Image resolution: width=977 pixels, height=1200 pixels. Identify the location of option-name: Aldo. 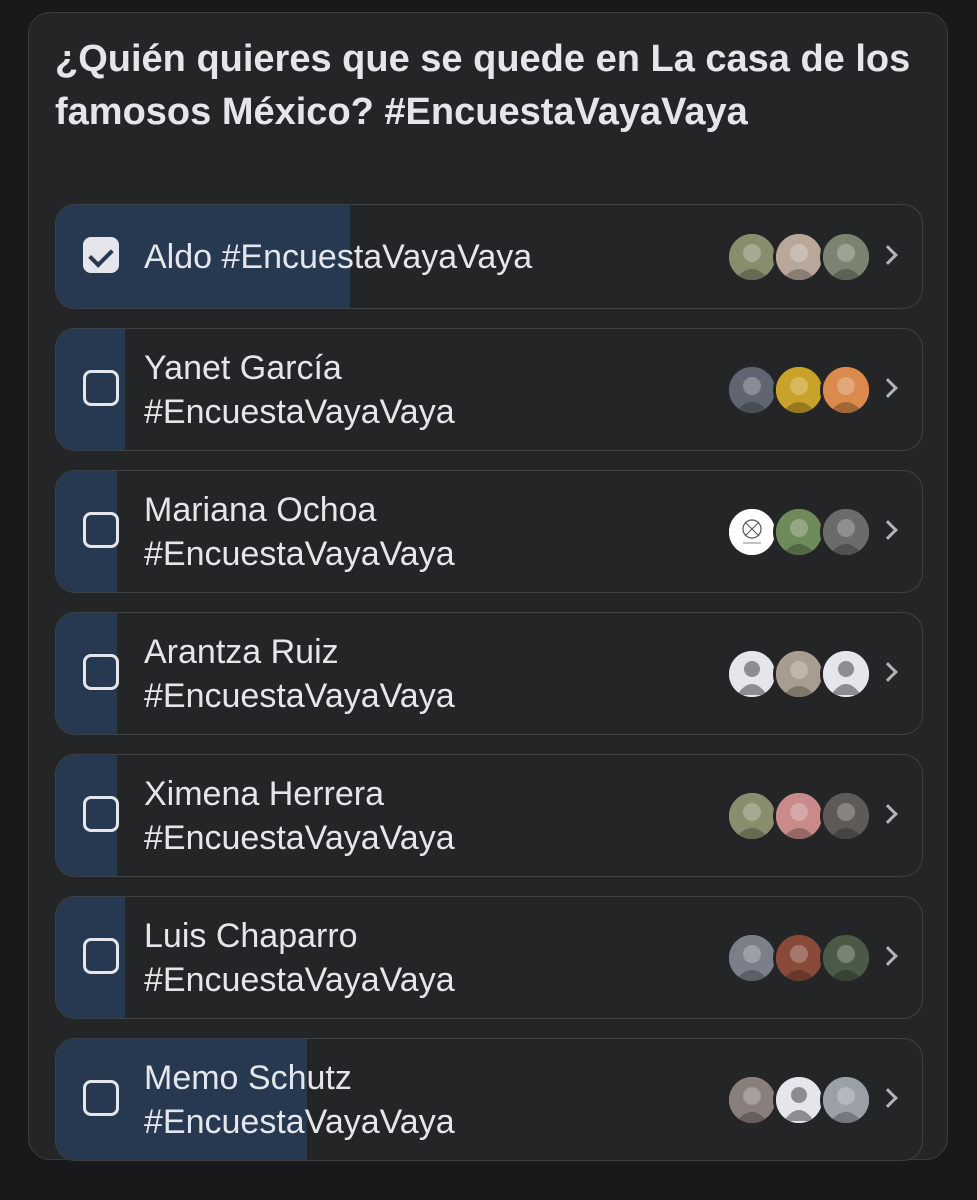
(178, 256).